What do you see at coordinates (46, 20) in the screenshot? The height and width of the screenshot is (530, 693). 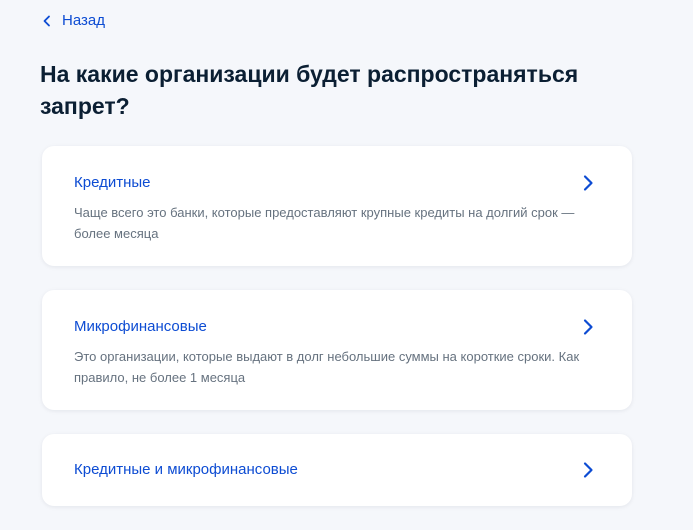 I see `chevron-left-icon` at bounding box center [46, 20].